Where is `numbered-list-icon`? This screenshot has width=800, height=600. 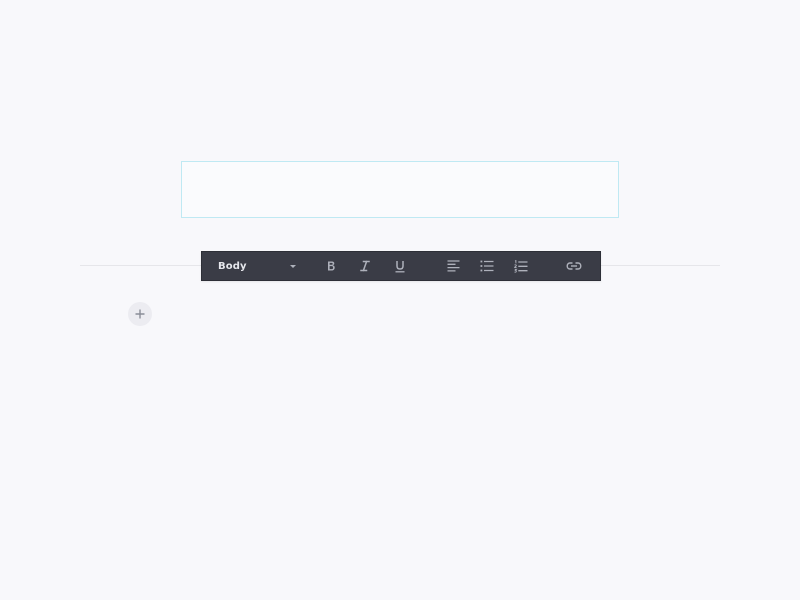
numbered-list-icon is located at coordinates (521, 266).